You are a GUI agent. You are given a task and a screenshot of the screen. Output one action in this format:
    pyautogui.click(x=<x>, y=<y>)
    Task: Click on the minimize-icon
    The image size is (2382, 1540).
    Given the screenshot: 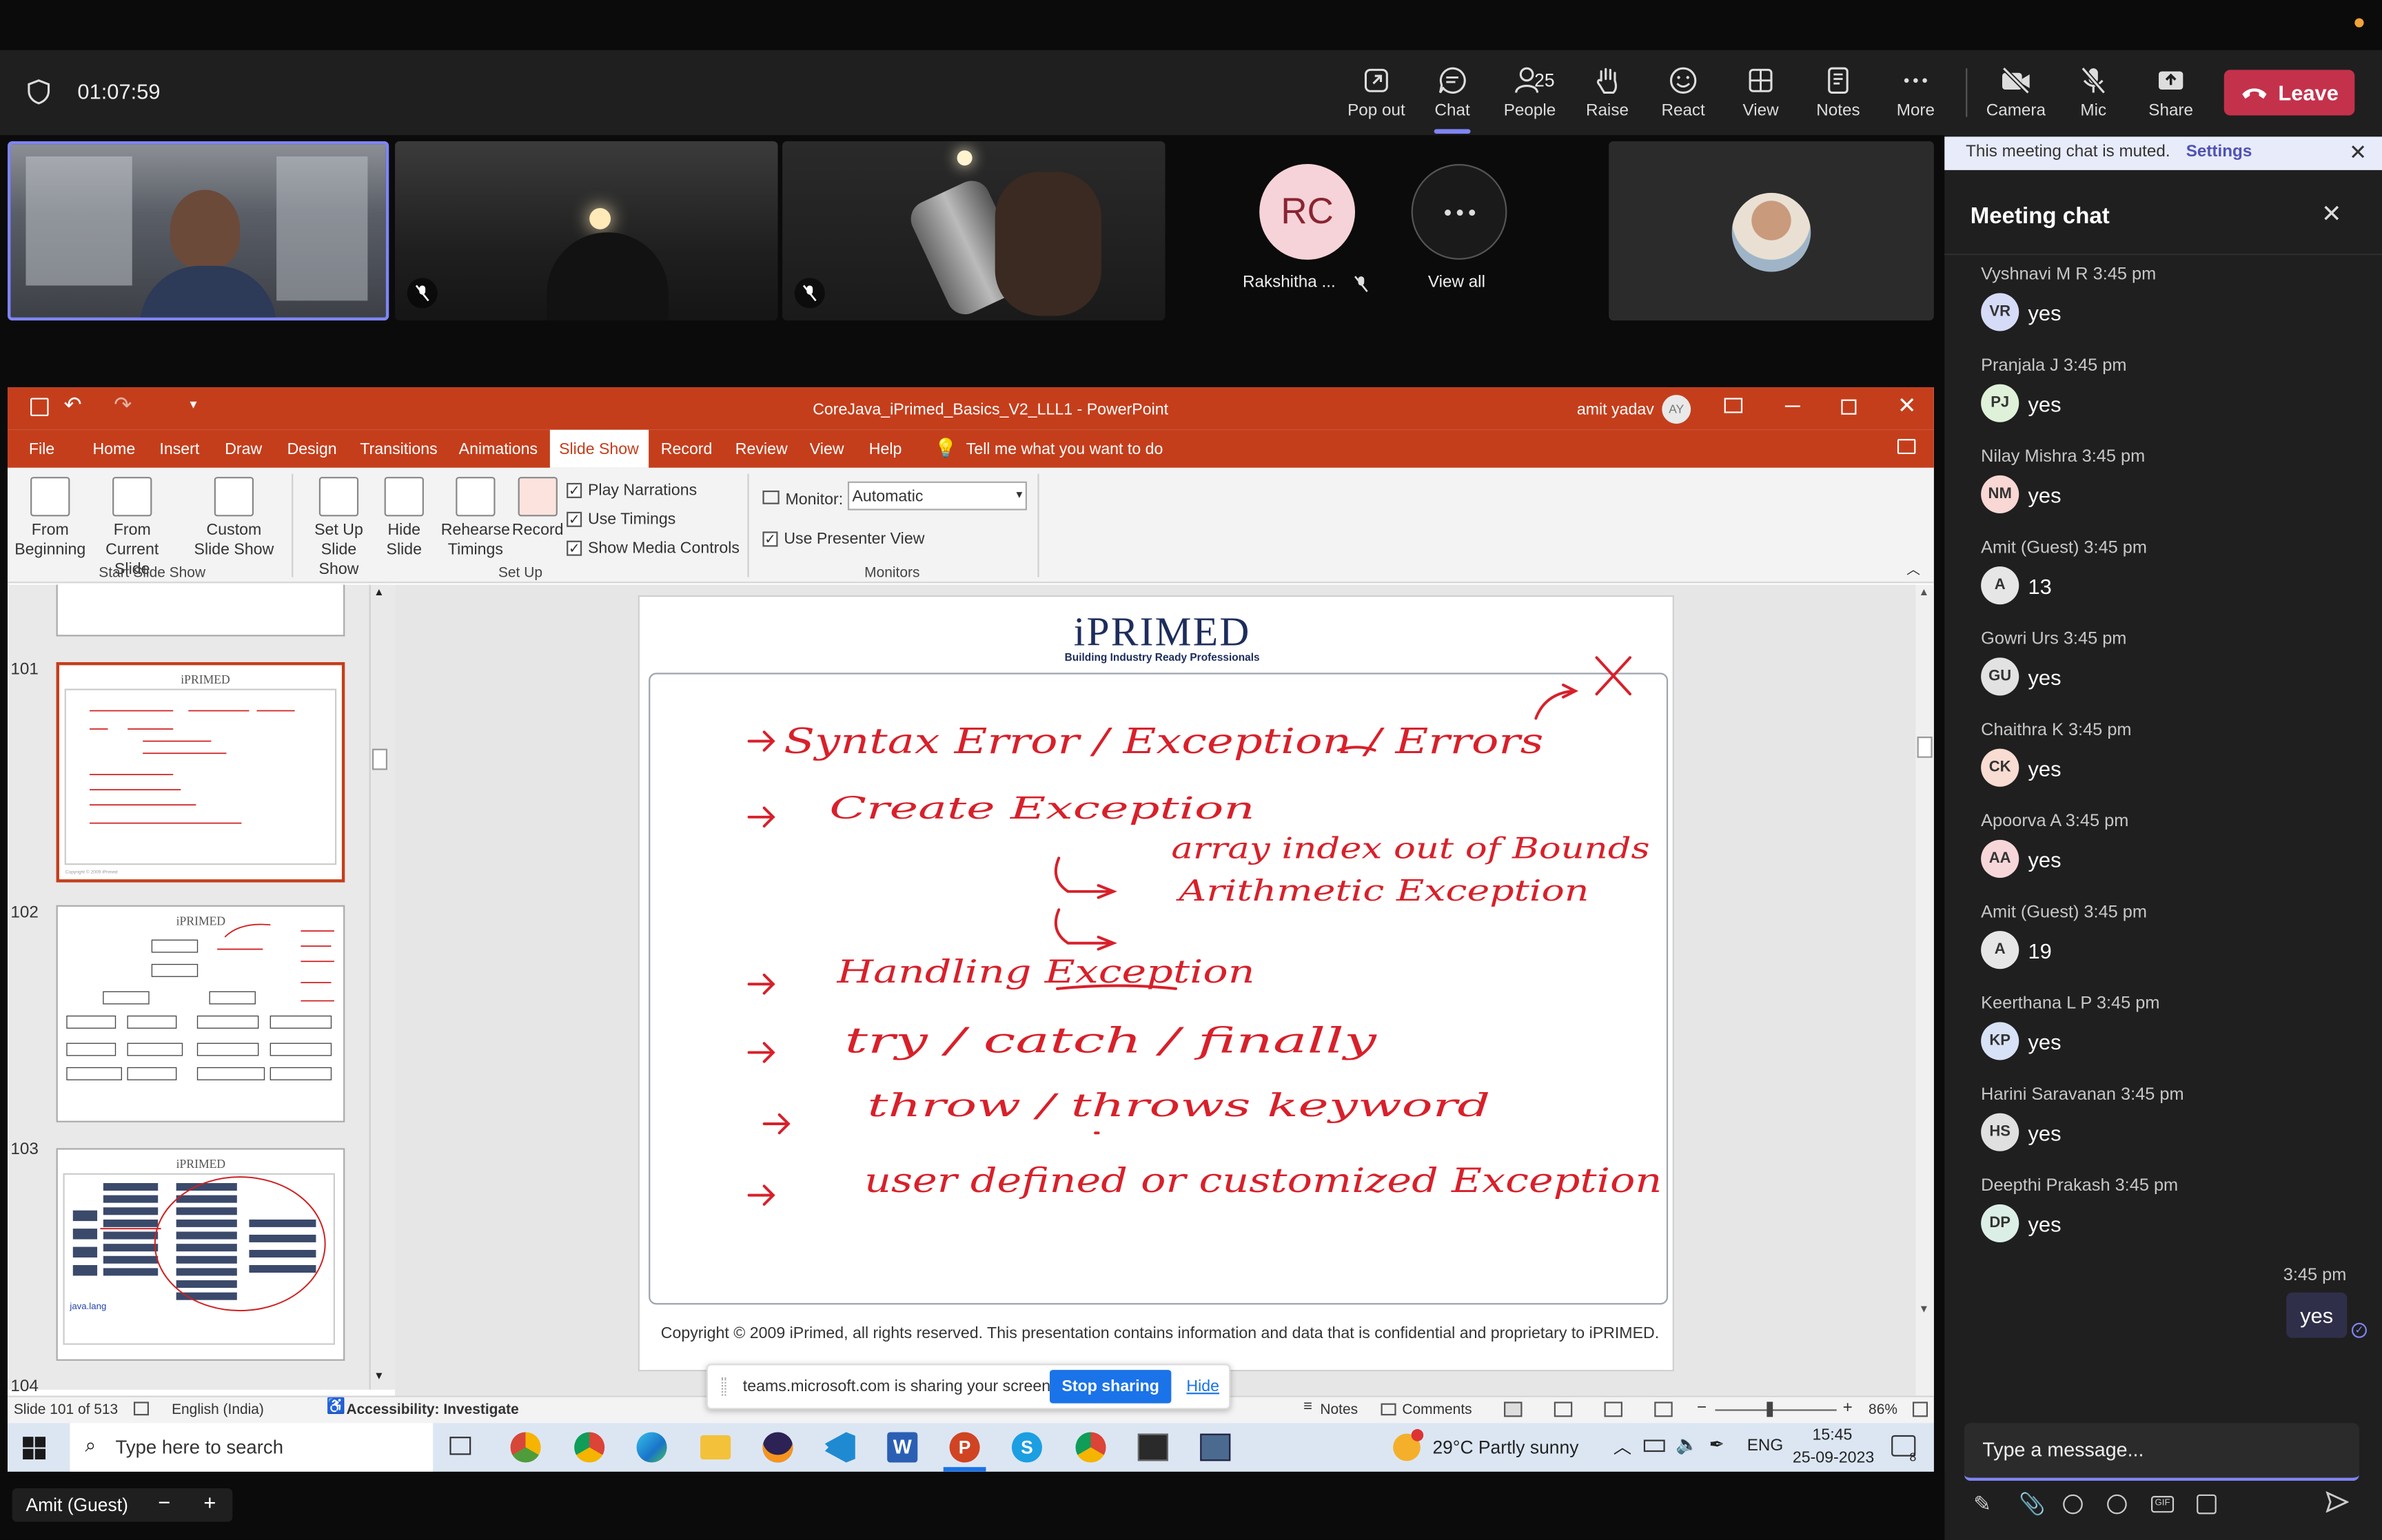 What is the action you would take?
    pyautogui.click(x=1792, y=406)
    